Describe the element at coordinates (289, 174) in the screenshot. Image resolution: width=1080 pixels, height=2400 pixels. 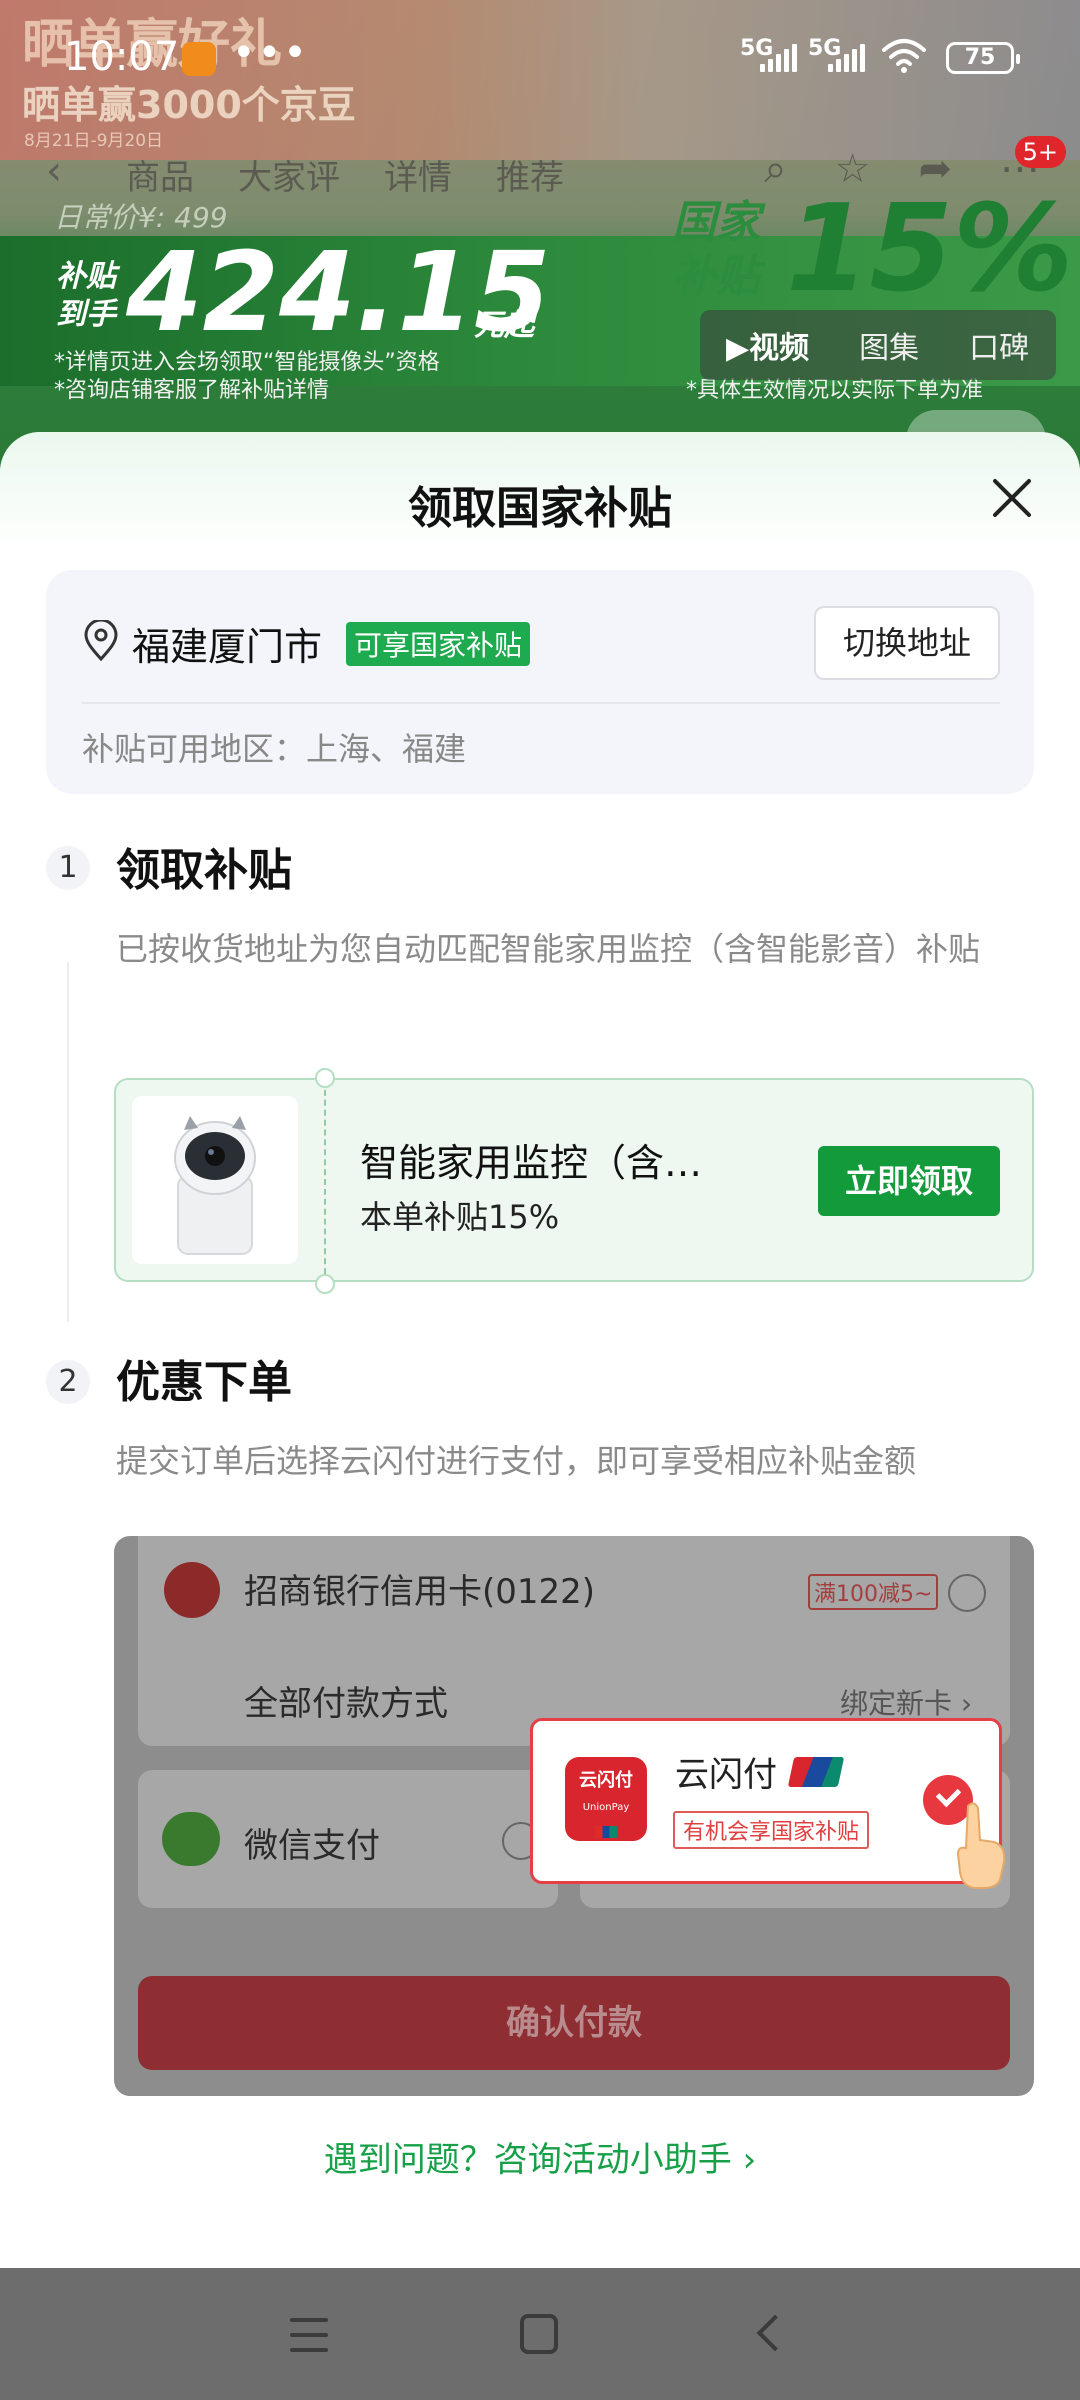
I see `tab-reviews: 大家评` at that location.